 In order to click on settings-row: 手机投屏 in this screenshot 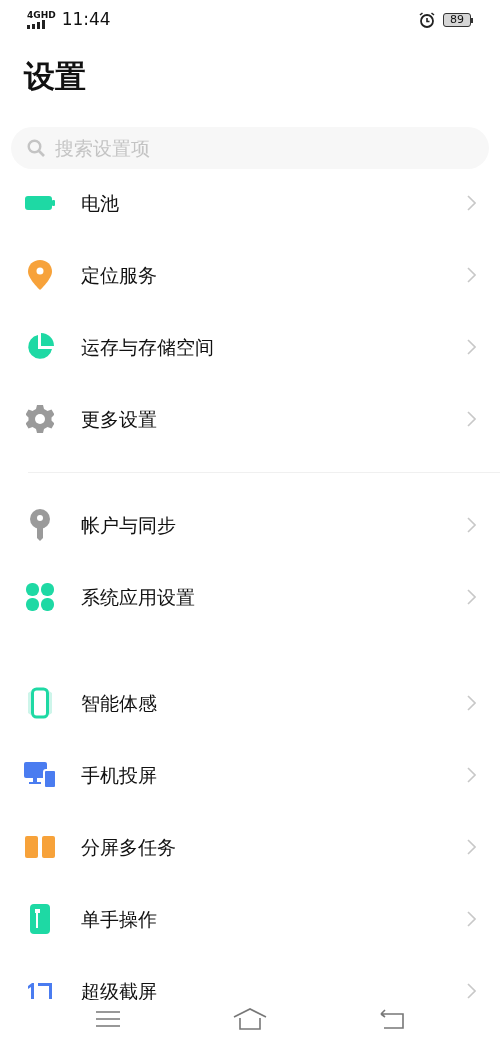, I will do `click(250, 775)`.